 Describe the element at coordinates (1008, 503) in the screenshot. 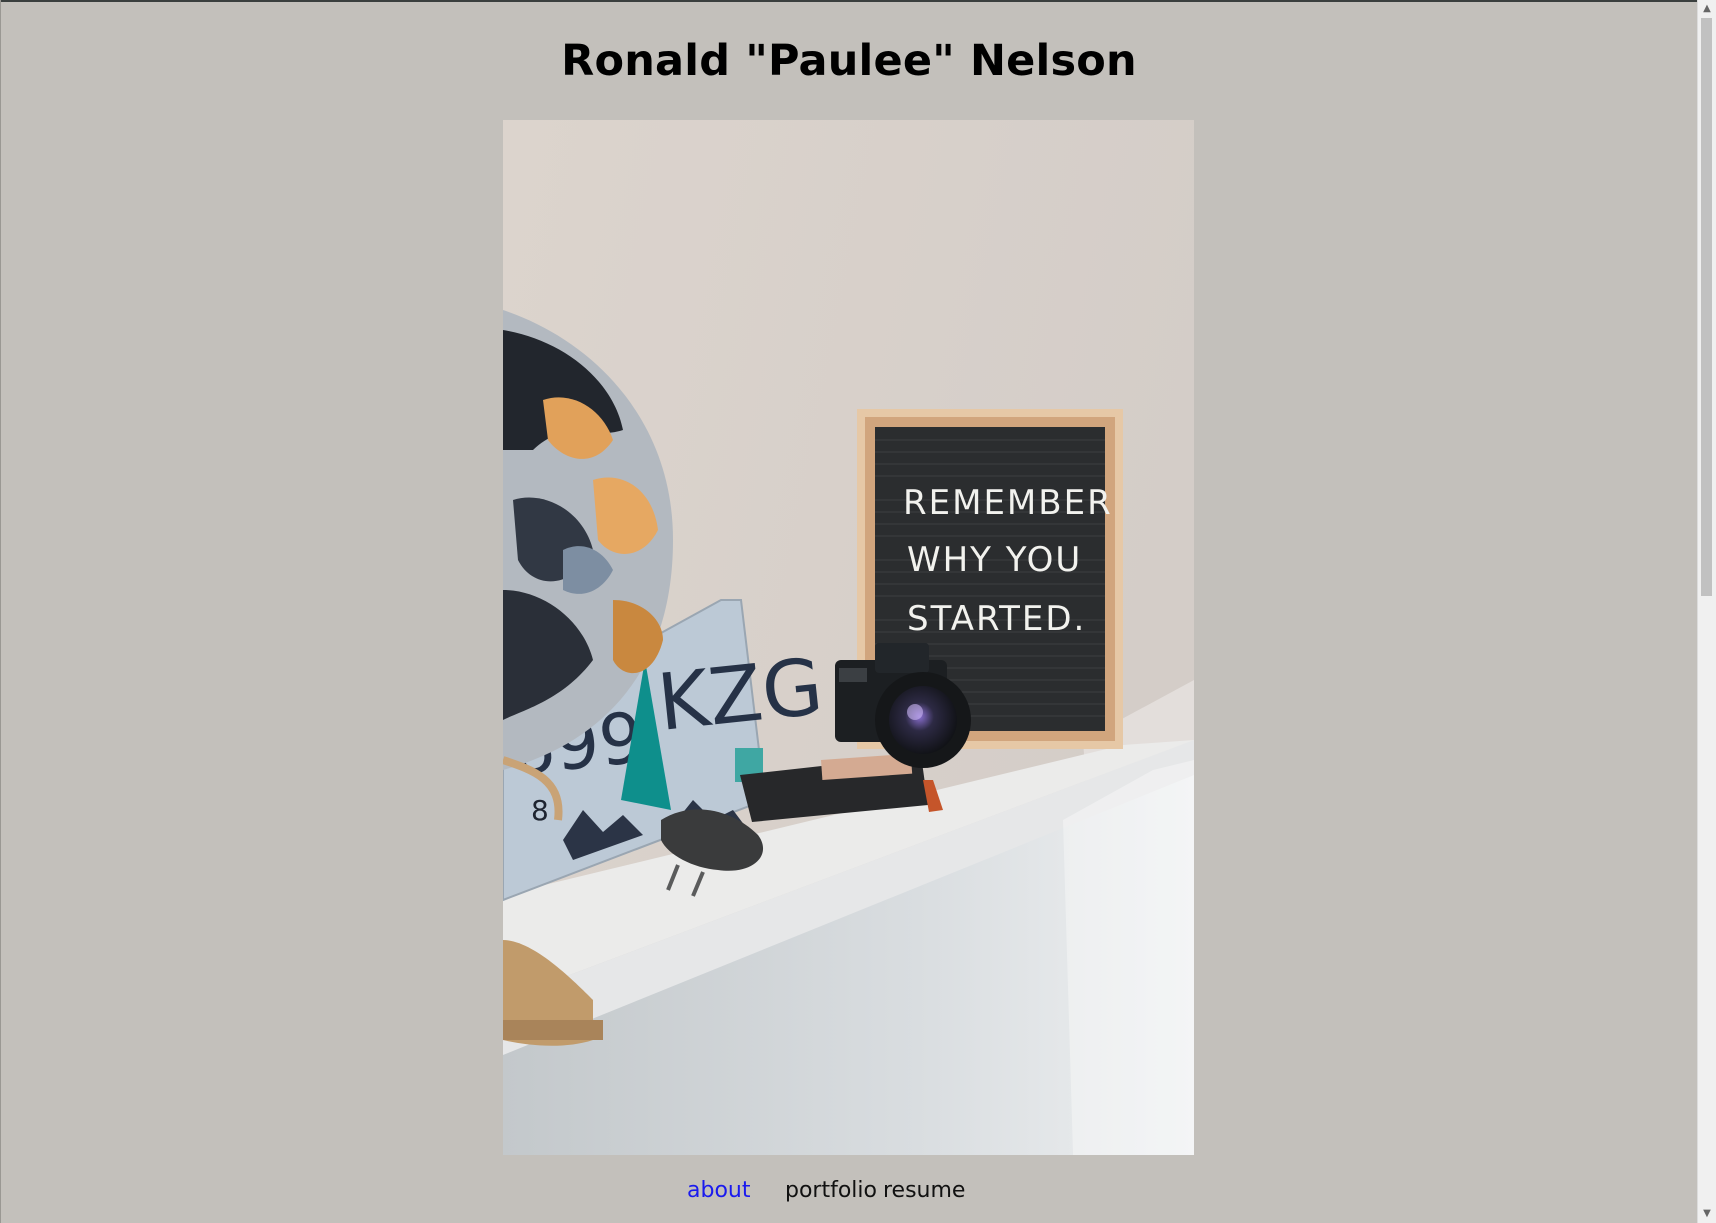

I see `letterboard-line-1: REMEMBER` at that location.